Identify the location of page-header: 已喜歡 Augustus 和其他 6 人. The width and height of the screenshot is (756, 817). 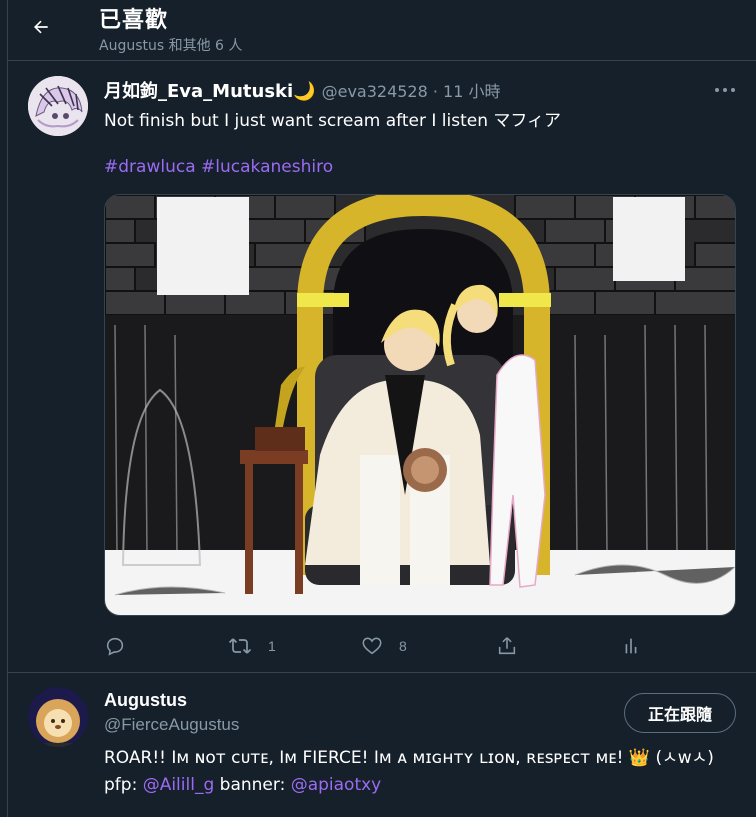
(382, 30).